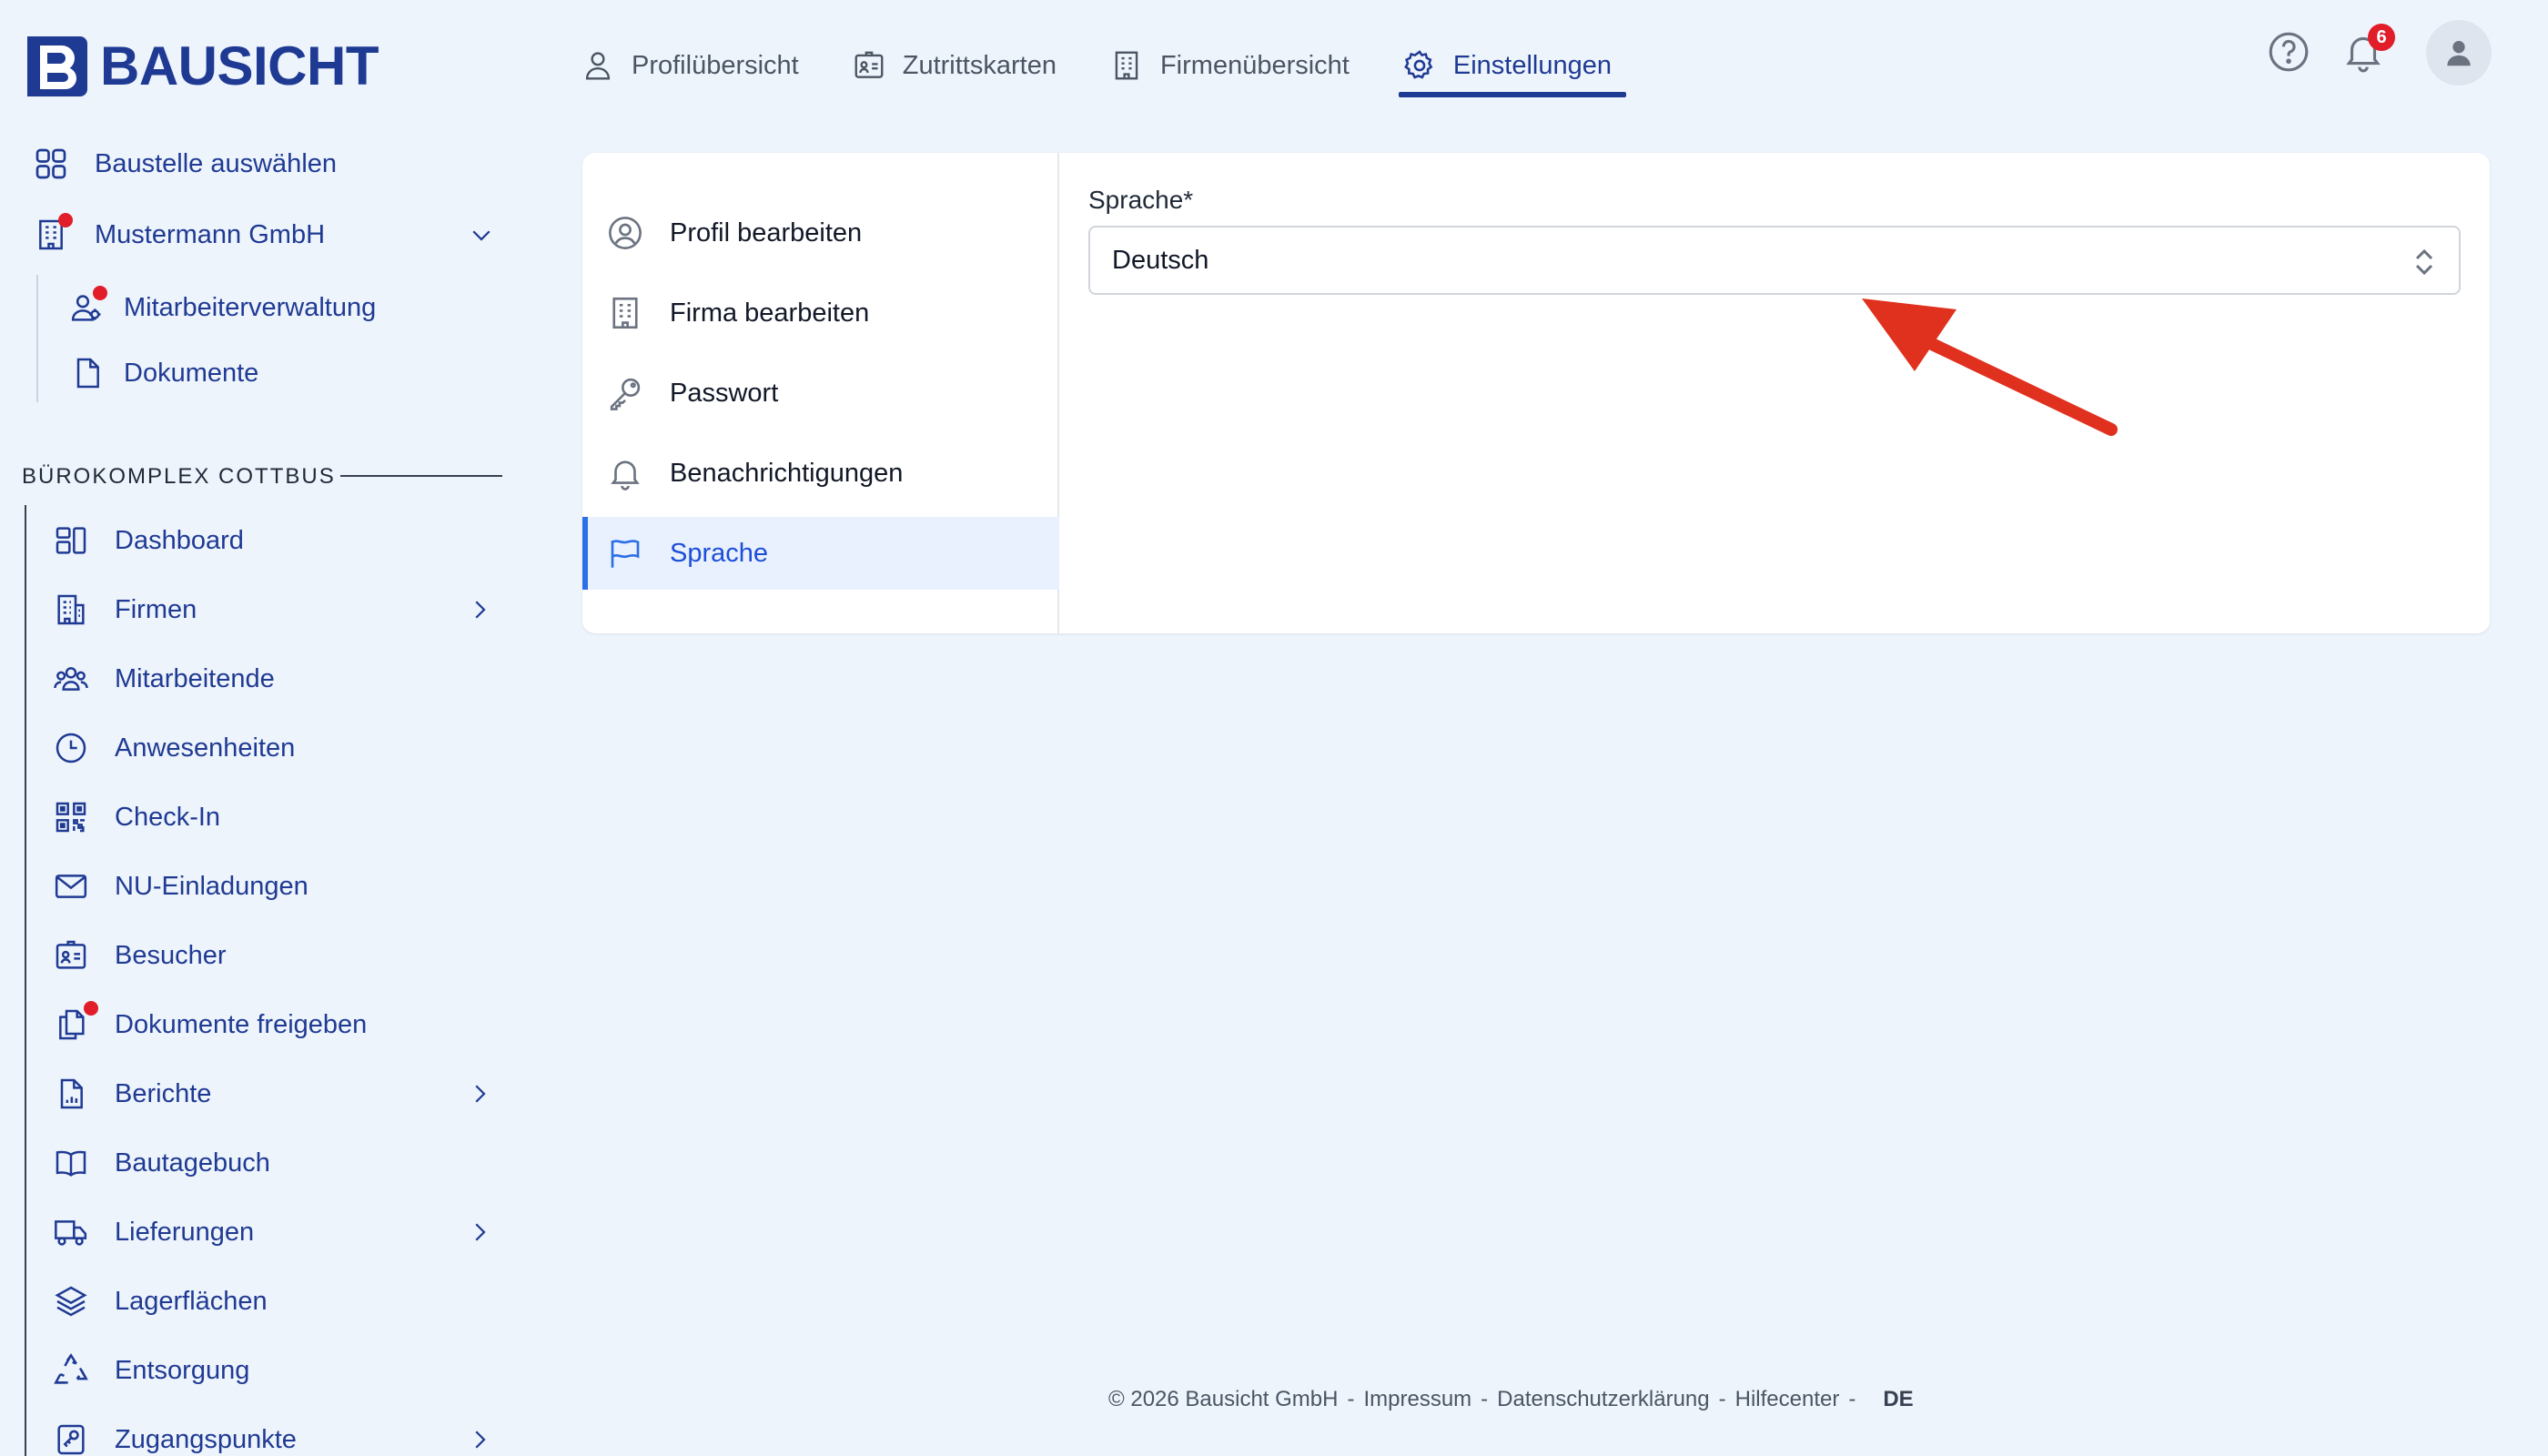 The width and height of the screenshot is (2548, 1456). Describe the element at coordinates (715, 65) in the screenshot. I see `tab-label: Profilübersicht` at that location.